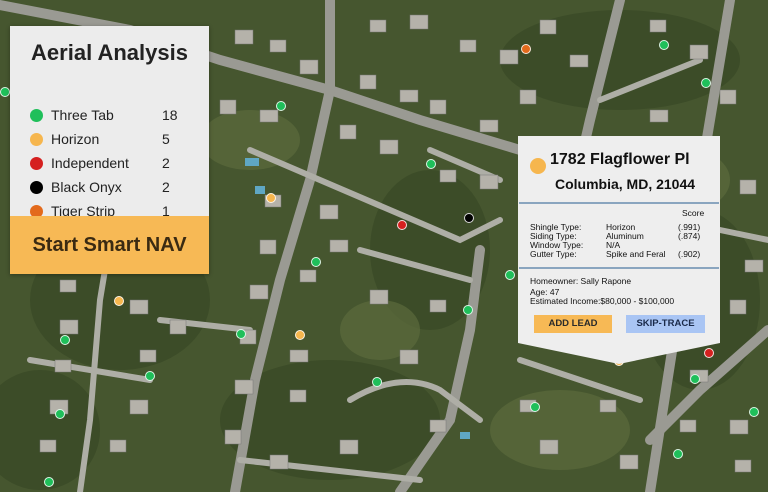 Image resolution: width=768 pixels, height=497 pixels. What do you see at coordinates (115, 116) in the screenshot?
I see `legend-item-three-tab: Three Tab 18` at bounding box center [115, 116].